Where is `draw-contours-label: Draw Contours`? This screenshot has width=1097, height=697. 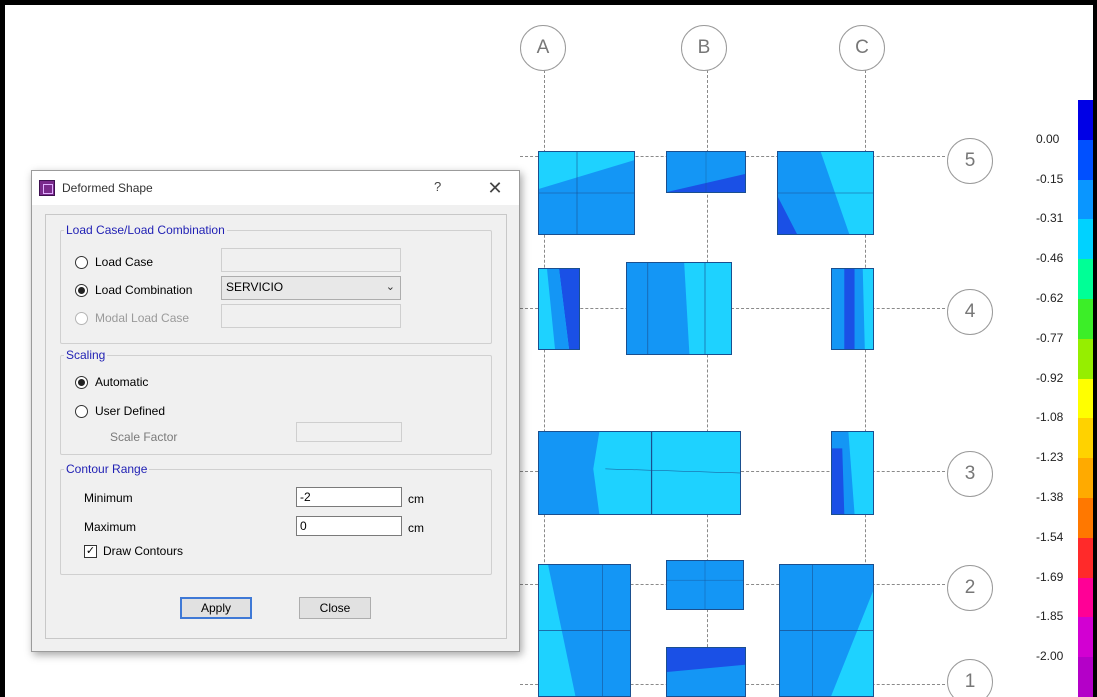 draw-contours-label: Draw Contours is located at coordinates (143, 551).